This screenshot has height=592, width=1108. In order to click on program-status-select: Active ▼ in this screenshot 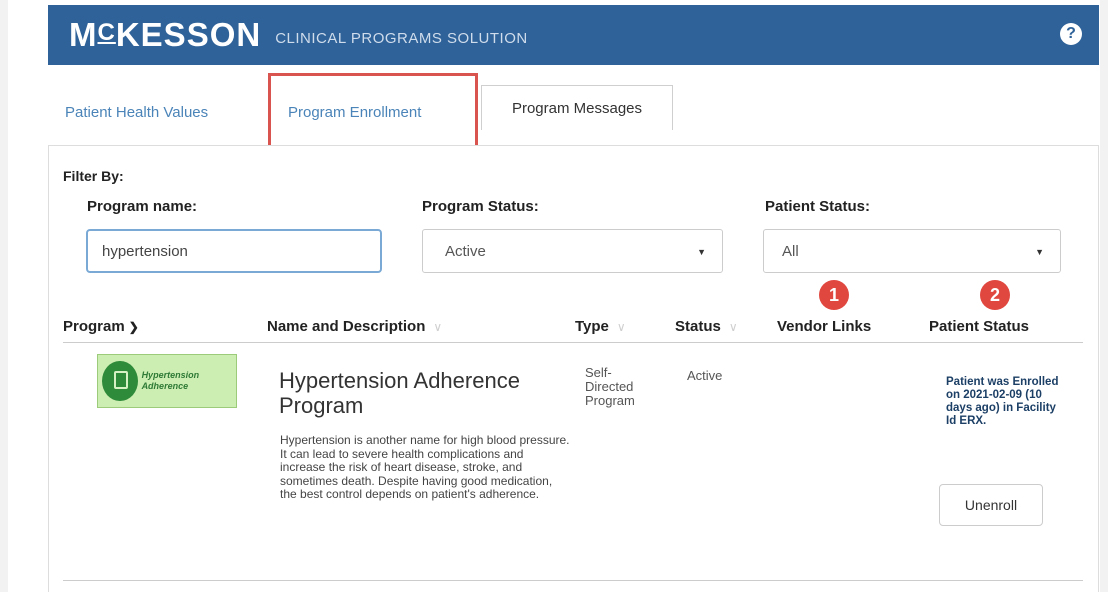, I will do `click(572, 251)`.